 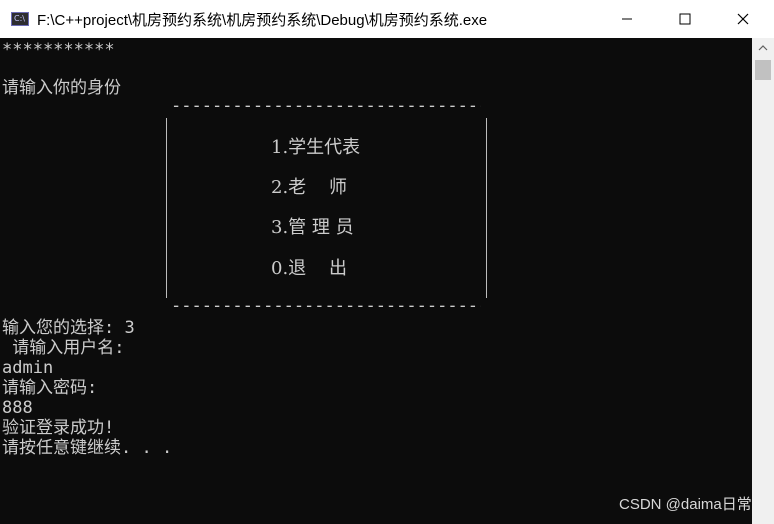 What do you see at coordinates (17, 408) in the screenshot?
I see `password-value: 888` at bounding box center [17, 408].